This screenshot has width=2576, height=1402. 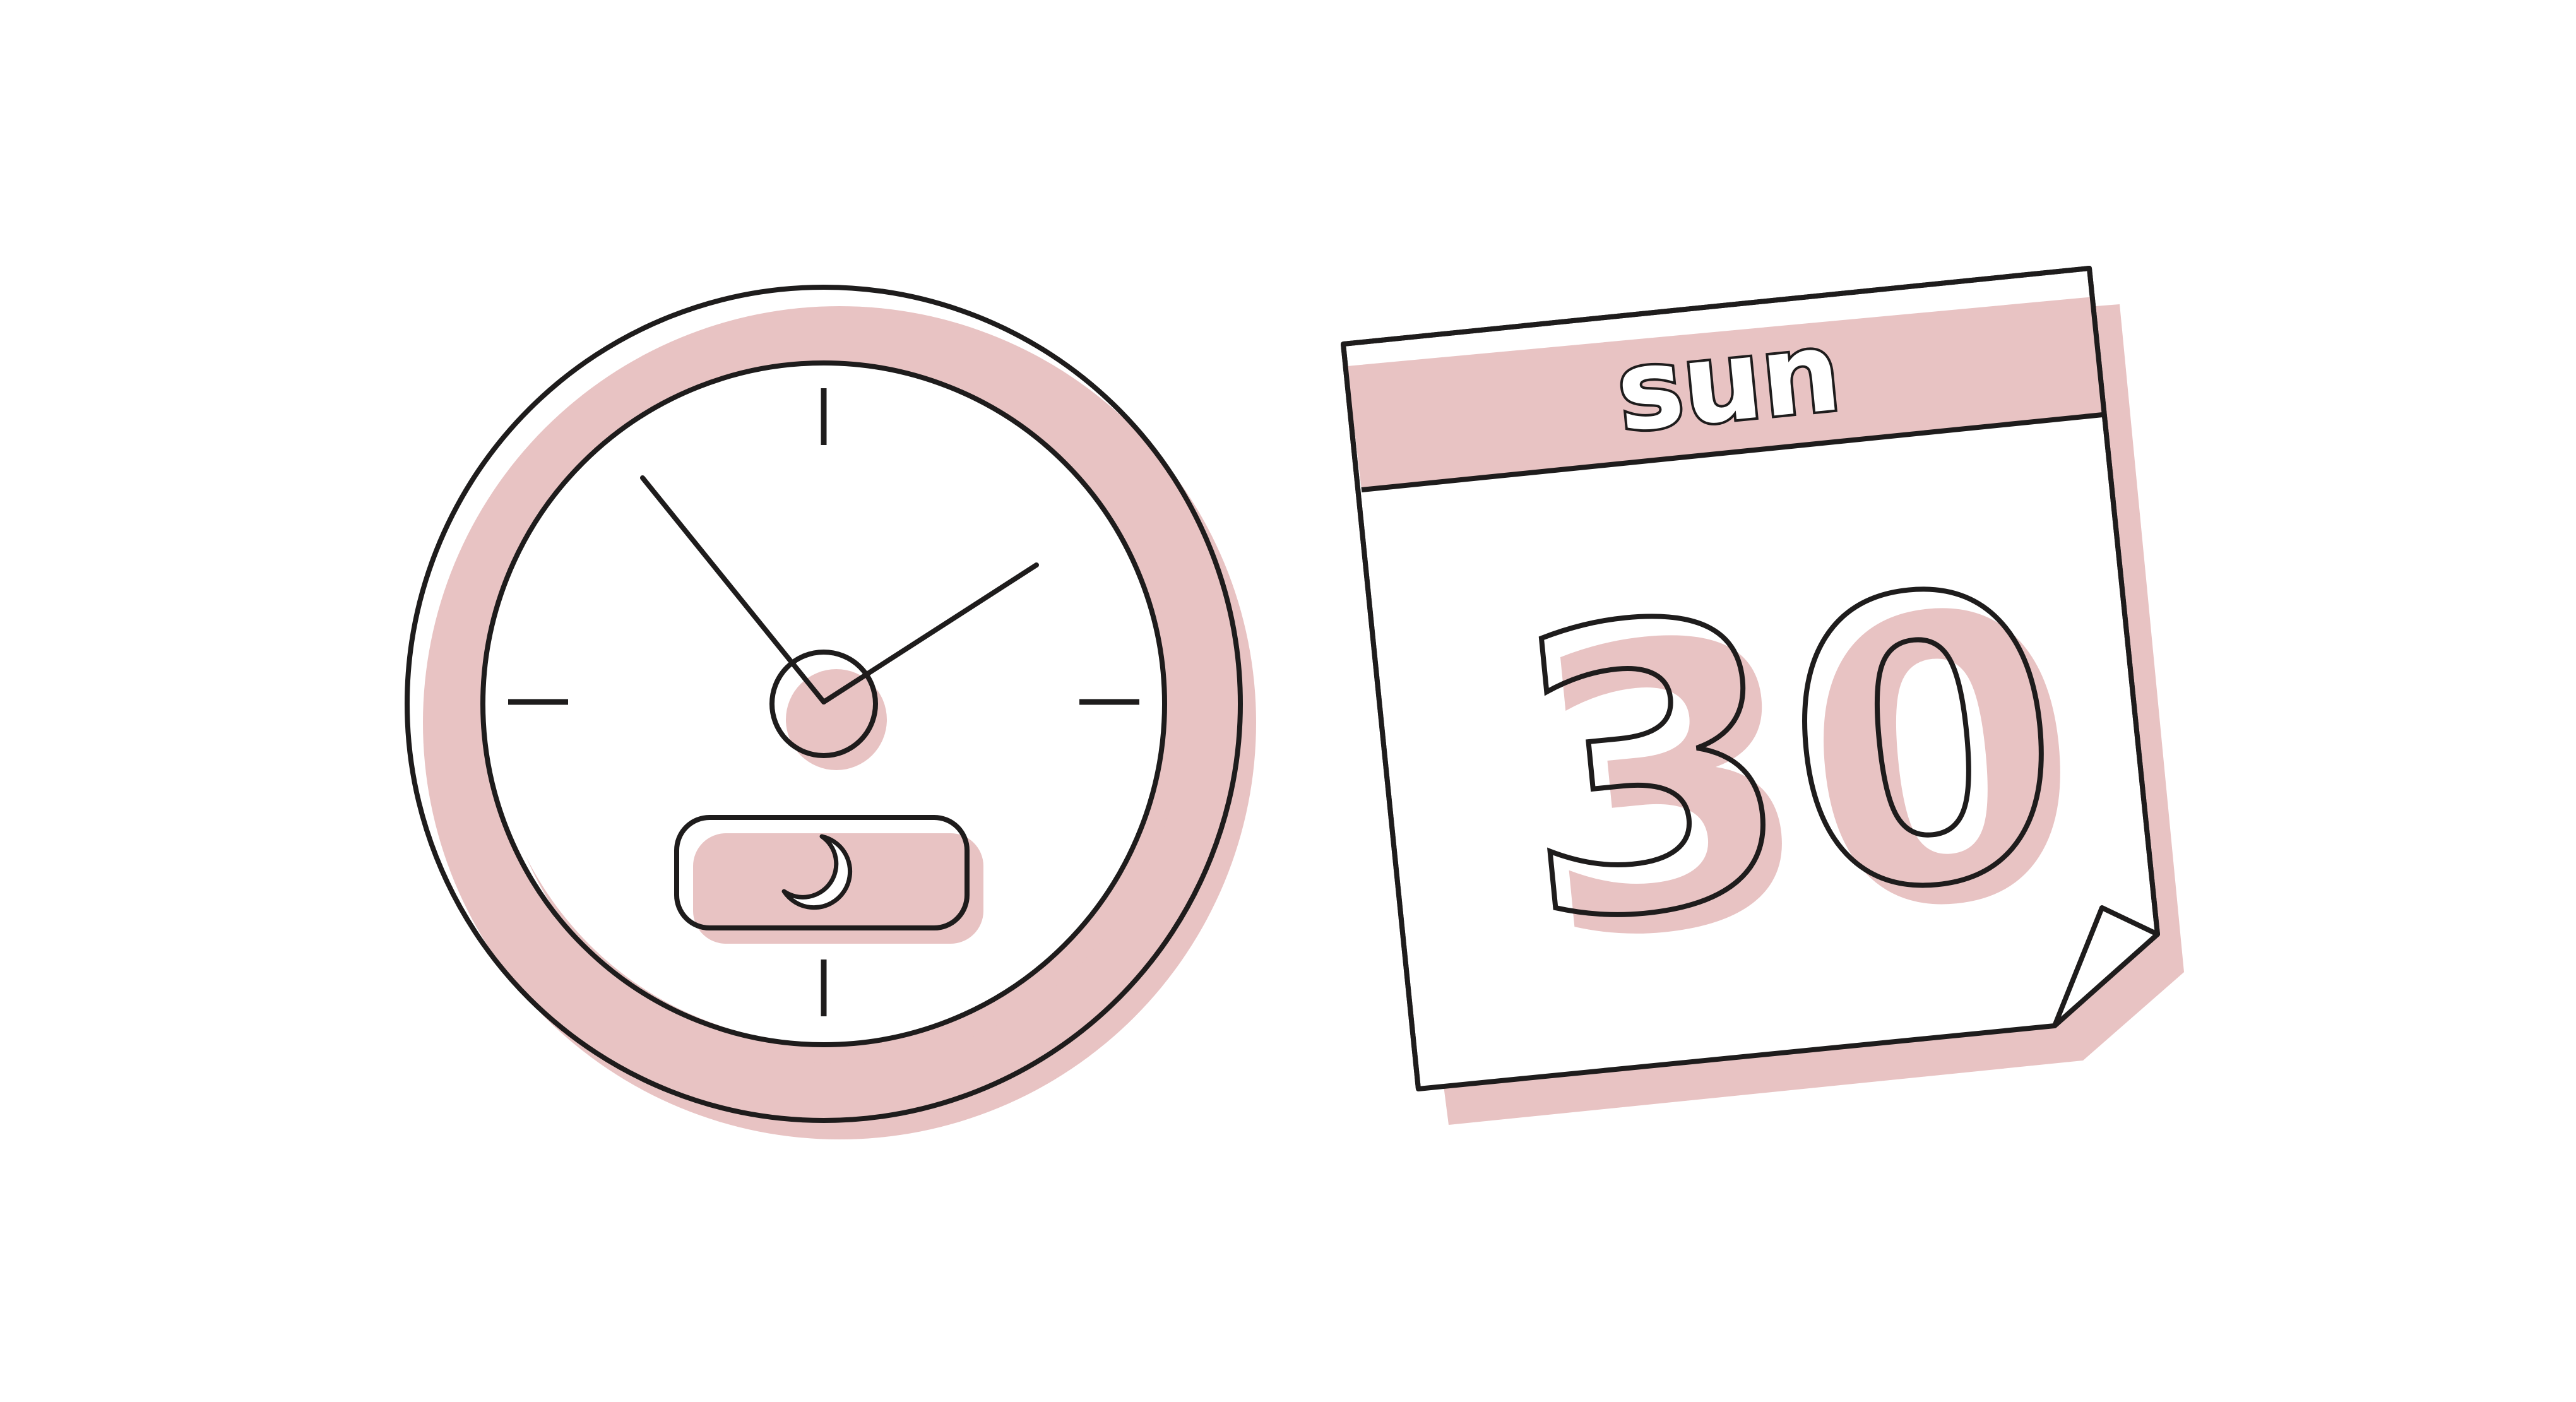 What do you see at coordinates (829, 880) in the screenshot?
I see `clock-mode-pill` at bounding box center [829, 880].